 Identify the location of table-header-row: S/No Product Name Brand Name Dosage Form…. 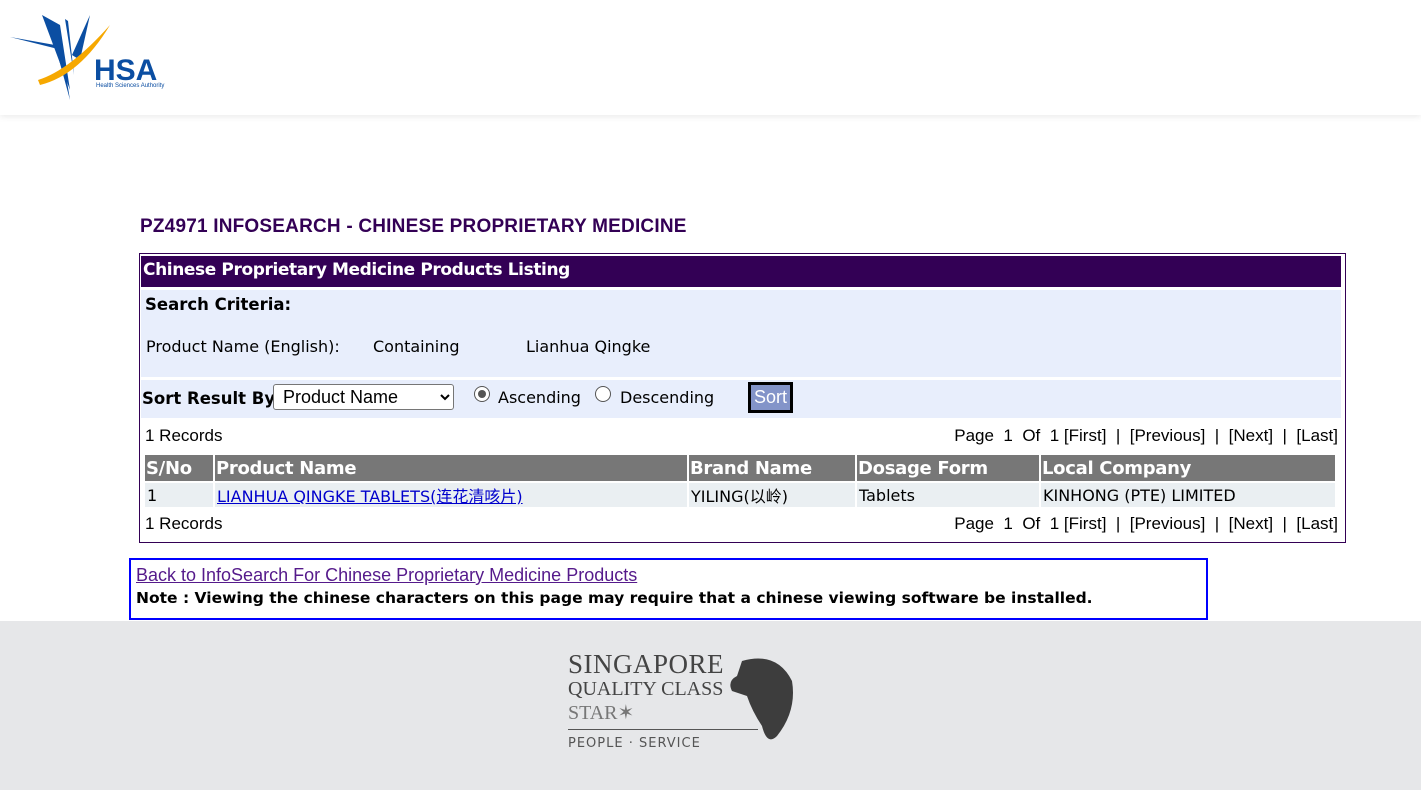
(740, 468).